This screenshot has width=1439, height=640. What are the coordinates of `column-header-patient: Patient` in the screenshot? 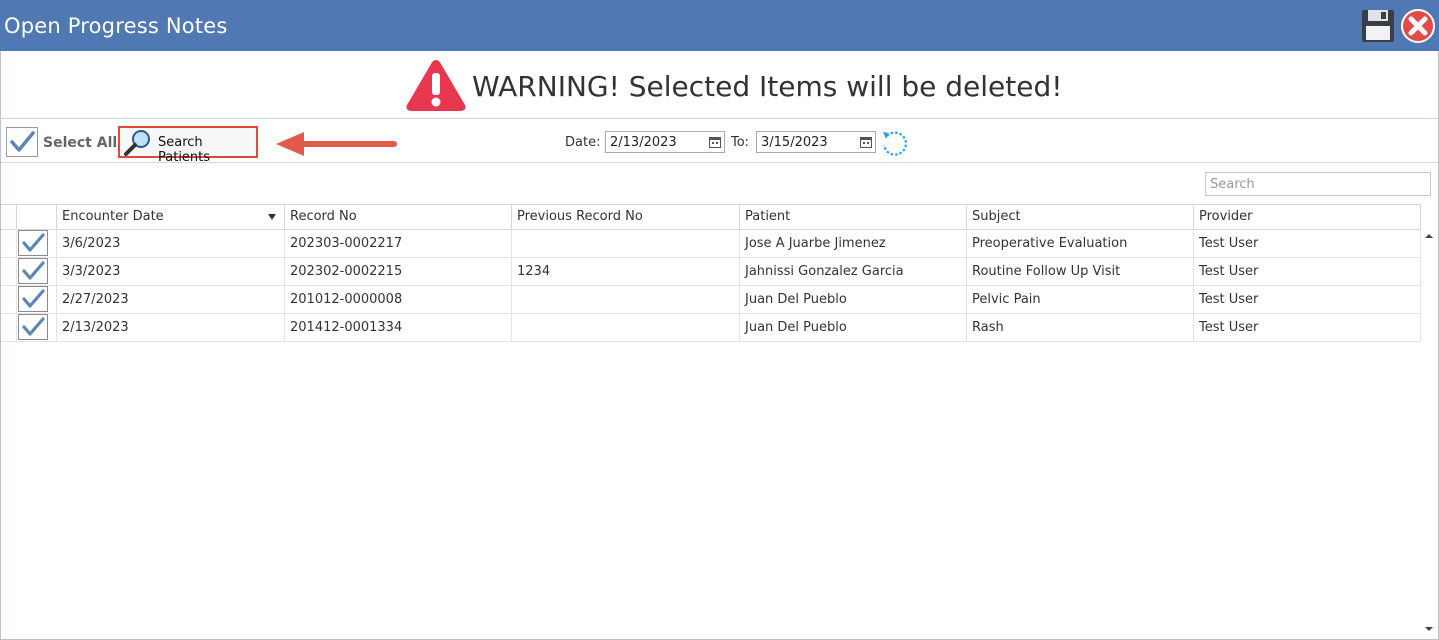 It's located at (853, 217).